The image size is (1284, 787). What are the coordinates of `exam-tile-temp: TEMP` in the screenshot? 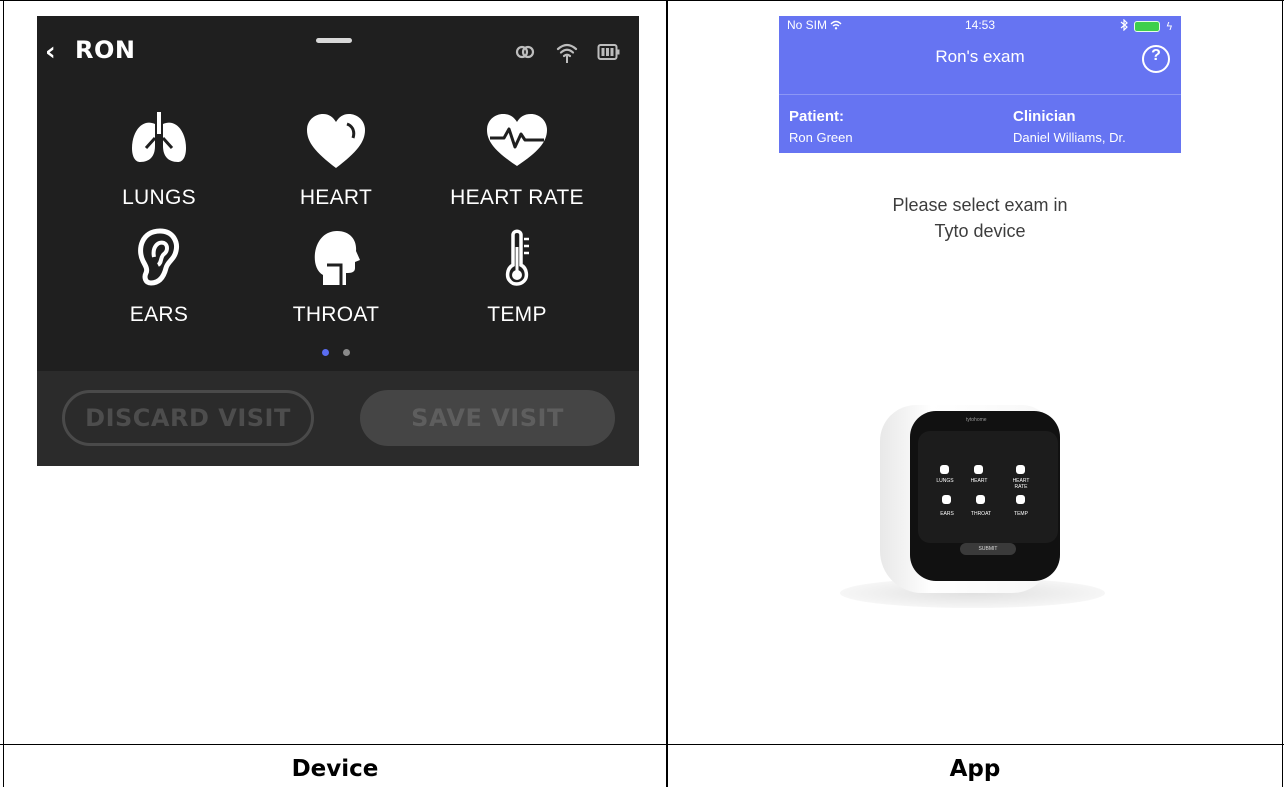 It's located at (517, 287).